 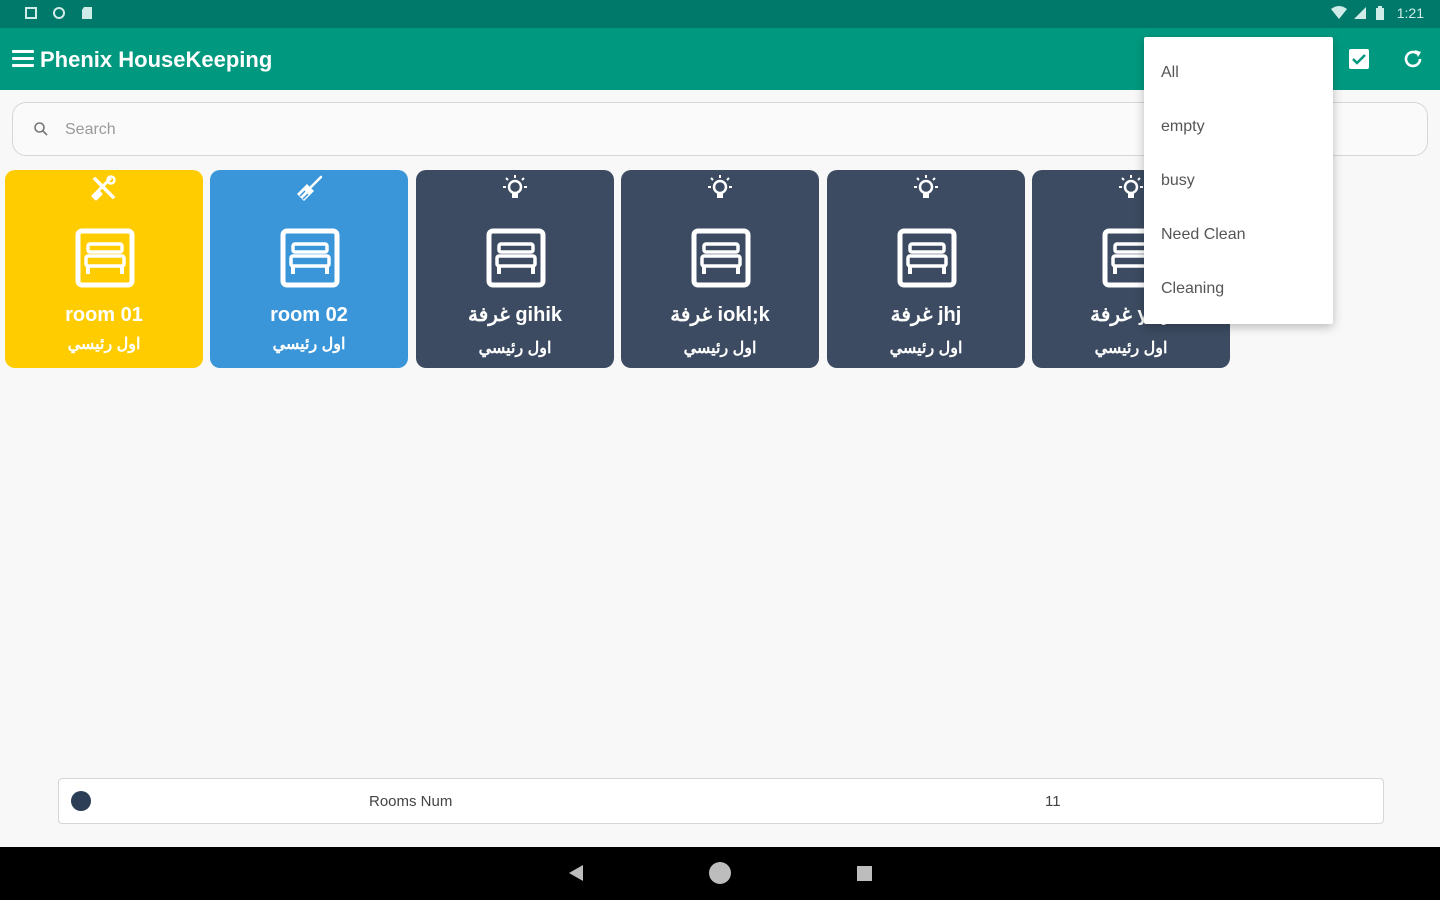 I want to click on room-card: room 01 اول رئيسي, so click(x=104, y=269).